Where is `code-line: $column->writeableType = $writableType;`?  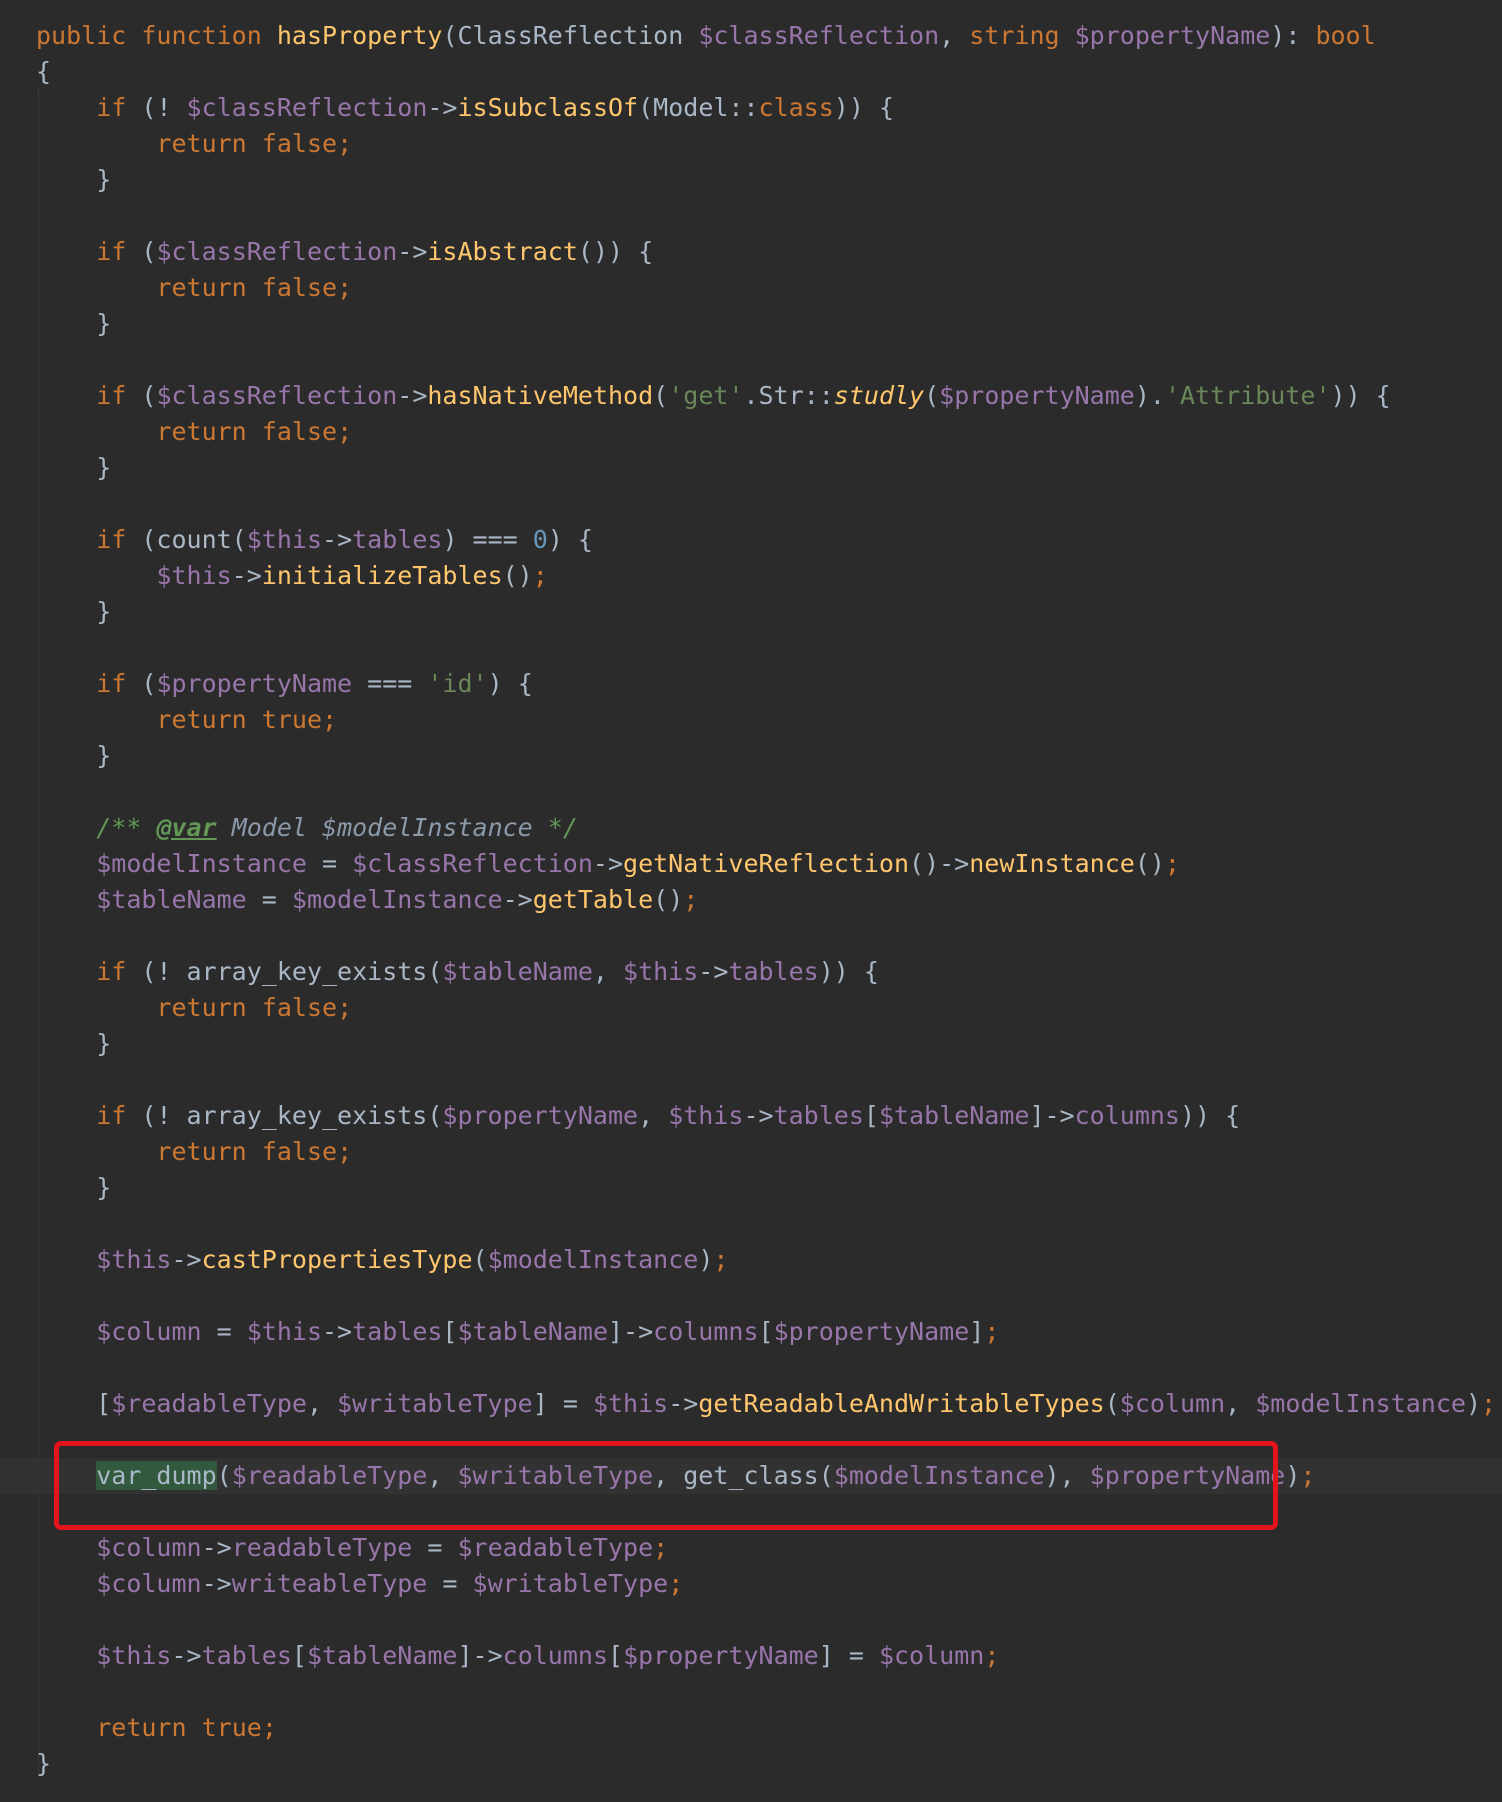 code-line: $column->writeableType = $writableType; is located at coordinates (751, 1584).